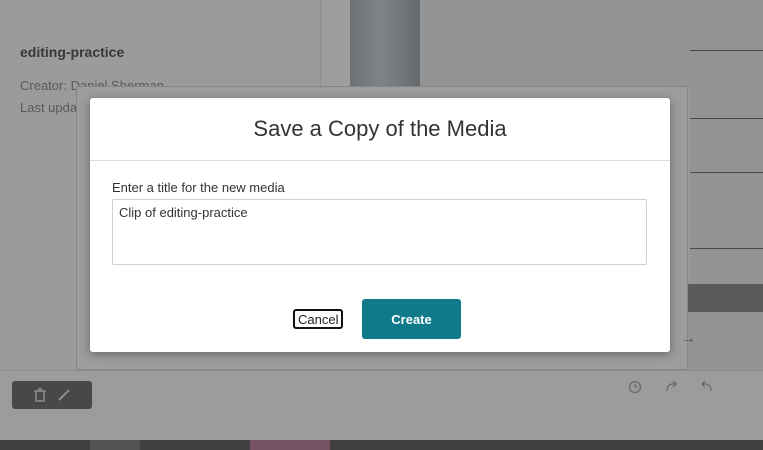 This screenshot has height=450, width=763. I want to click on dialog-header: Save a Copy of the Media, so click(380, 129).